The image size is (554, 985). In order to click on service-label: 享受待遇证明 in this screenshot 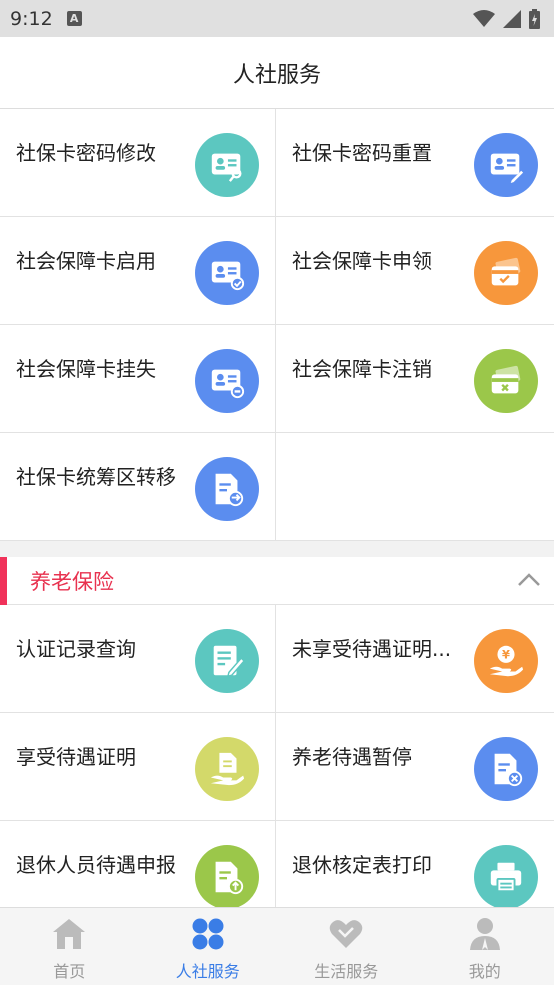, I will do `click(76, 757)`.